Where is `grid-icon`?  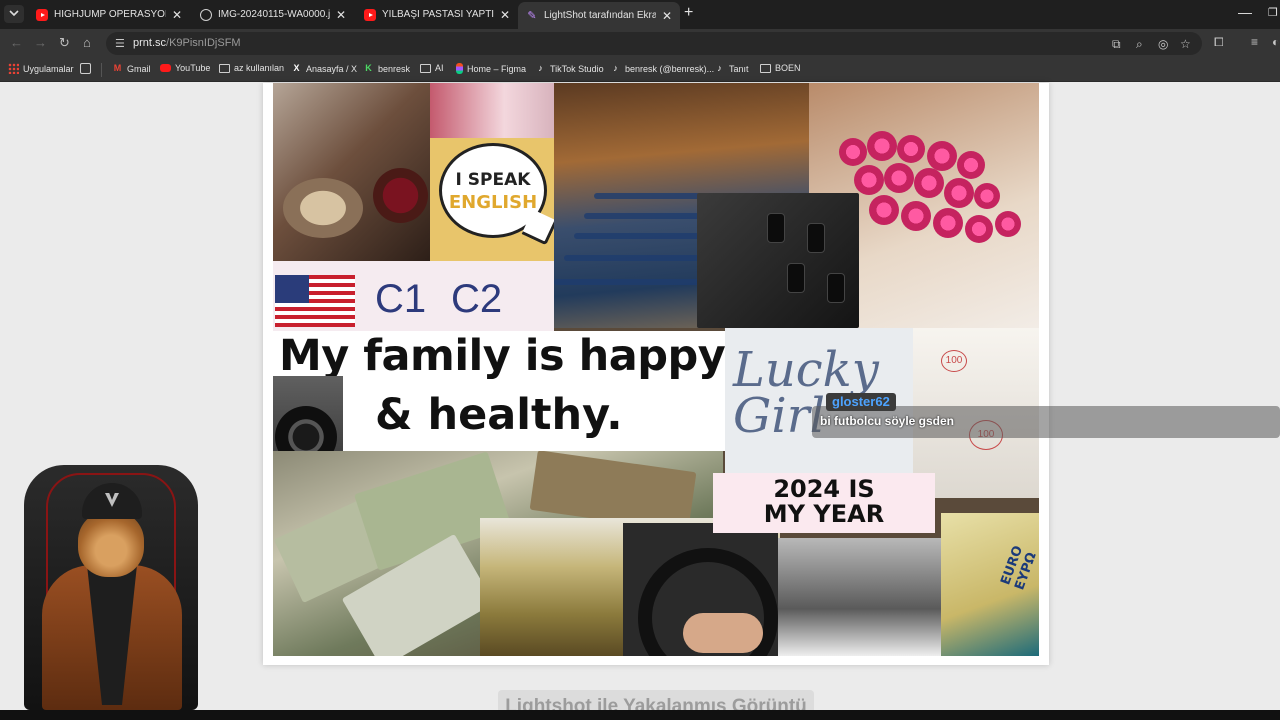 grid-icon is located at coordinates (85, 68).